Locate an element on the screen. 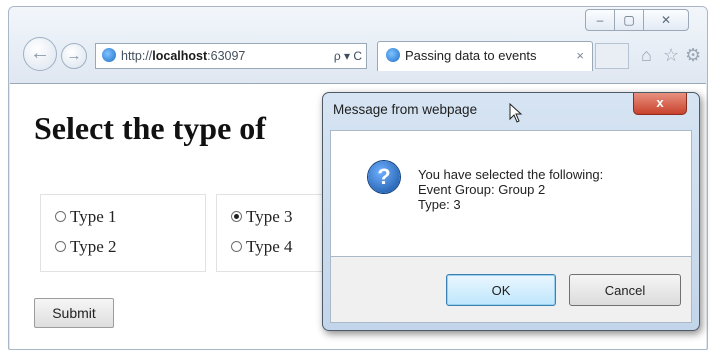  tab-passing-data: Passing data to events × is located at coordinates (485, 56).